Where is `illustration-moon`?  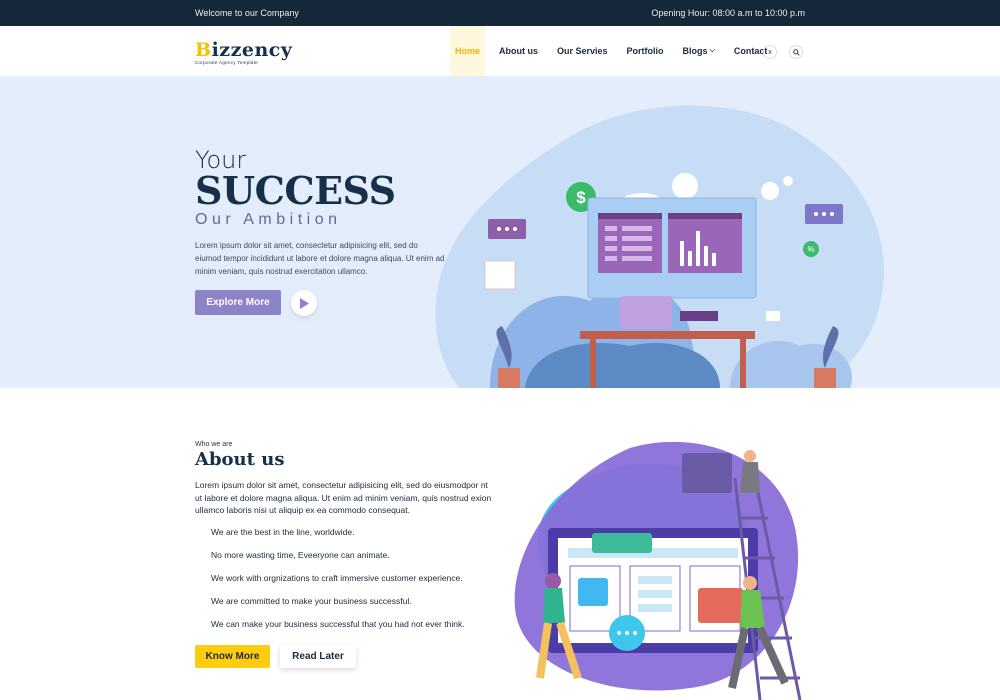 illustration-moon is located at coordinates (685, 186).